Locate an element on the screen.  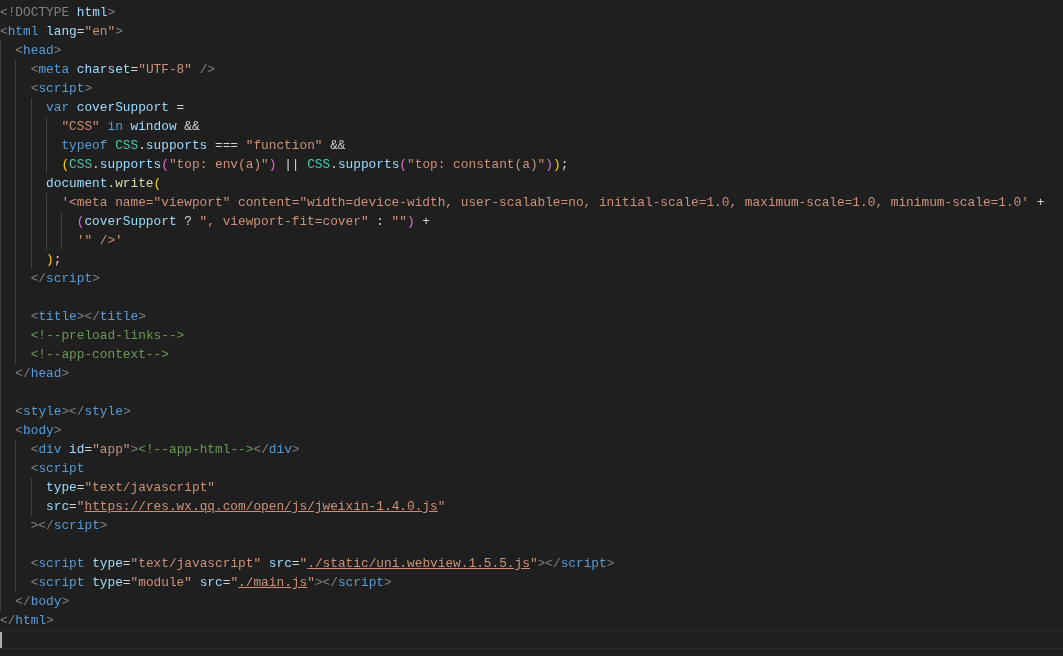
code-line: <script is located at coordinates (57, 469).